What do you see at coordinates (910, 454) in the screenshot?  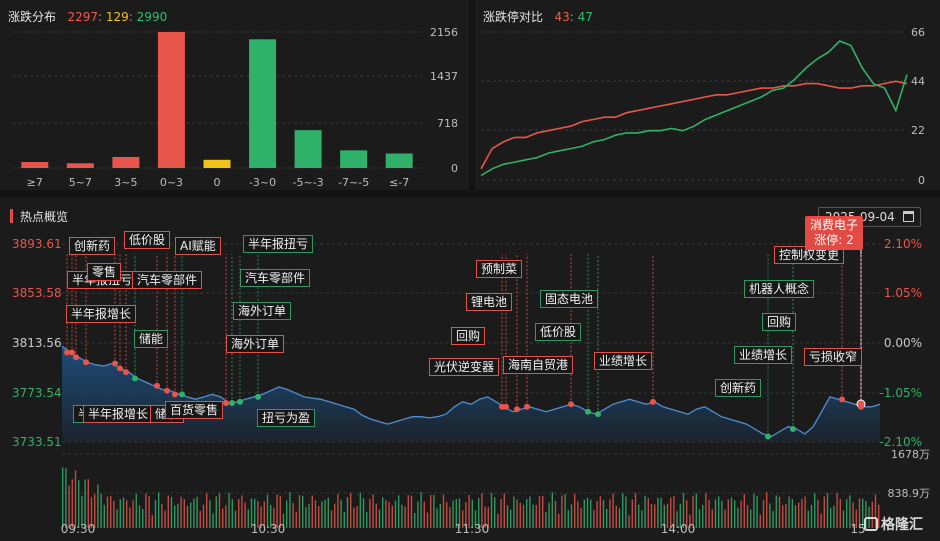 I see `volume-tick-label: 1678万` at bounding box center [910, 454].